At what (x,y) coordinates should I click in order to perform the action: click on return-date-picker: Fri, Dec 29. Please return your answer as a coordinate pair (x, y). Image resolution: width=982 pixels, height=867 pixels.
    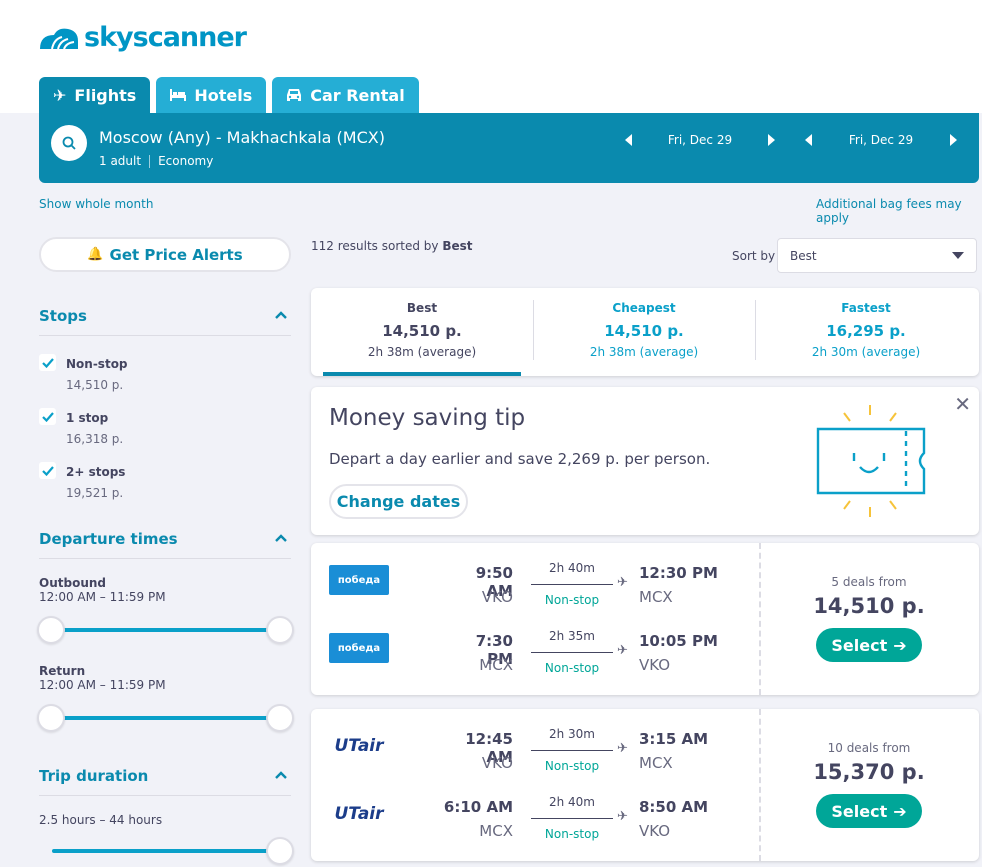
    Looking at the image, I should click on (881, 139).